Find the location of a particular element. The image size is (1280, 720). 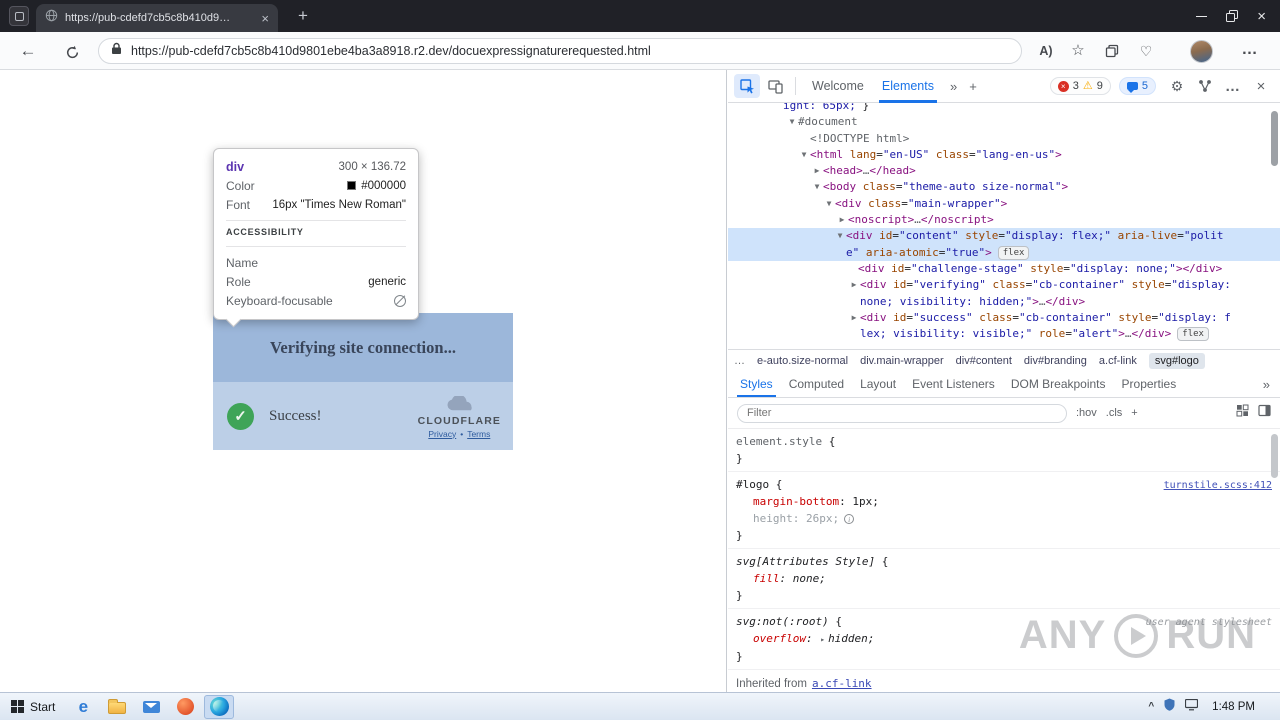

favorites-star-icon: ☆ is located at coordinates (1078, 52).